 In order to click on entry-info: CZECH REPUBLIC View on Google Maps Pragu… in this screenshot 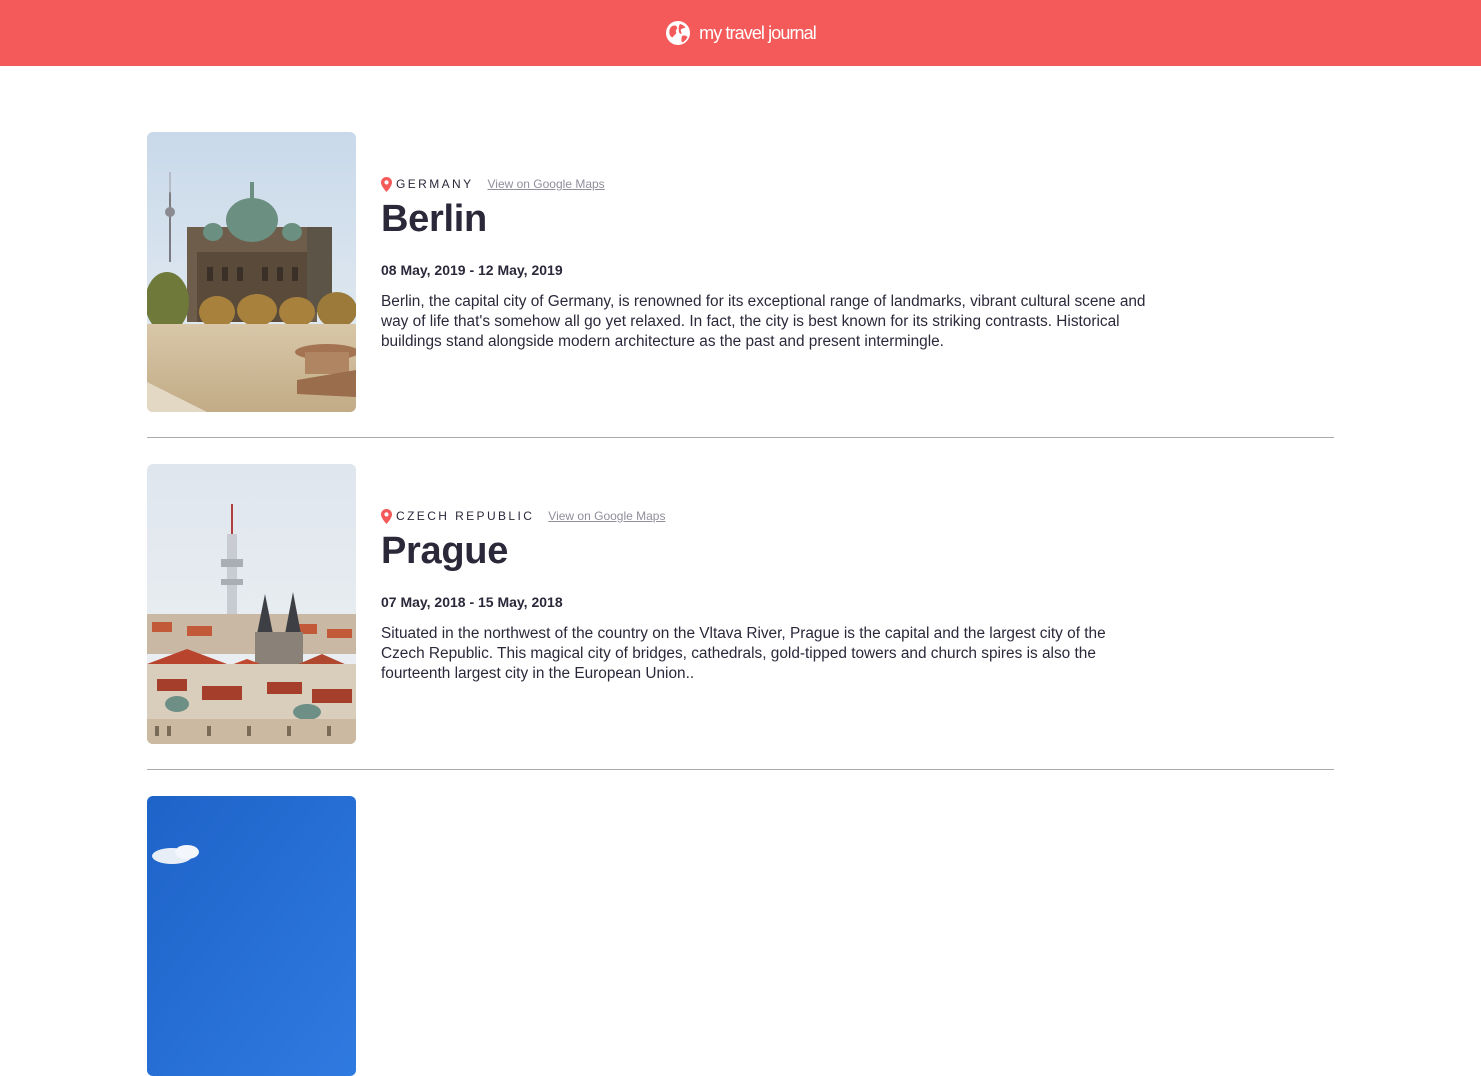, I will do `click(766, 596)`.